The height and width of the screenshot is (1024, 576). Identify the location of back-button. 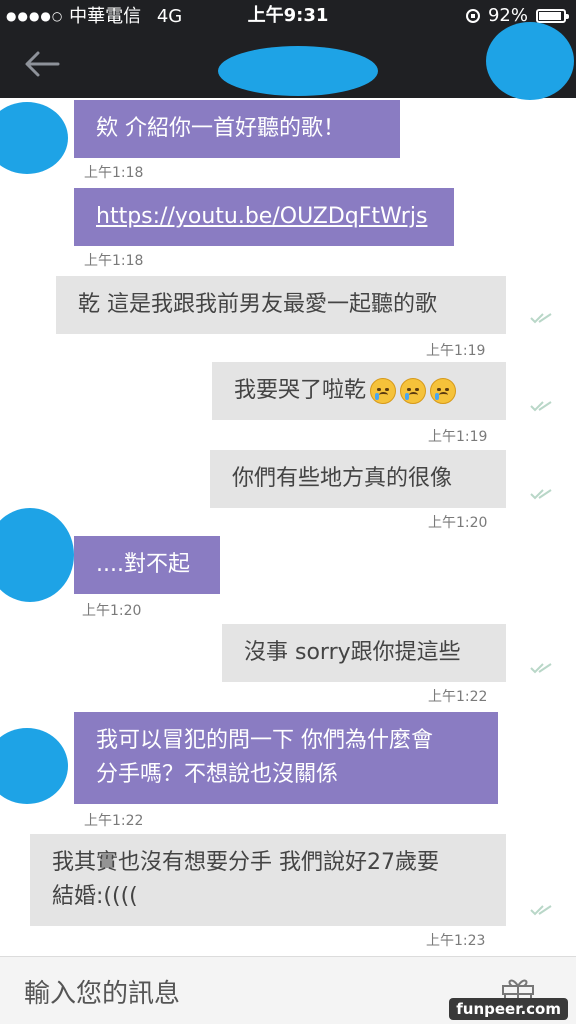
(42, 64).